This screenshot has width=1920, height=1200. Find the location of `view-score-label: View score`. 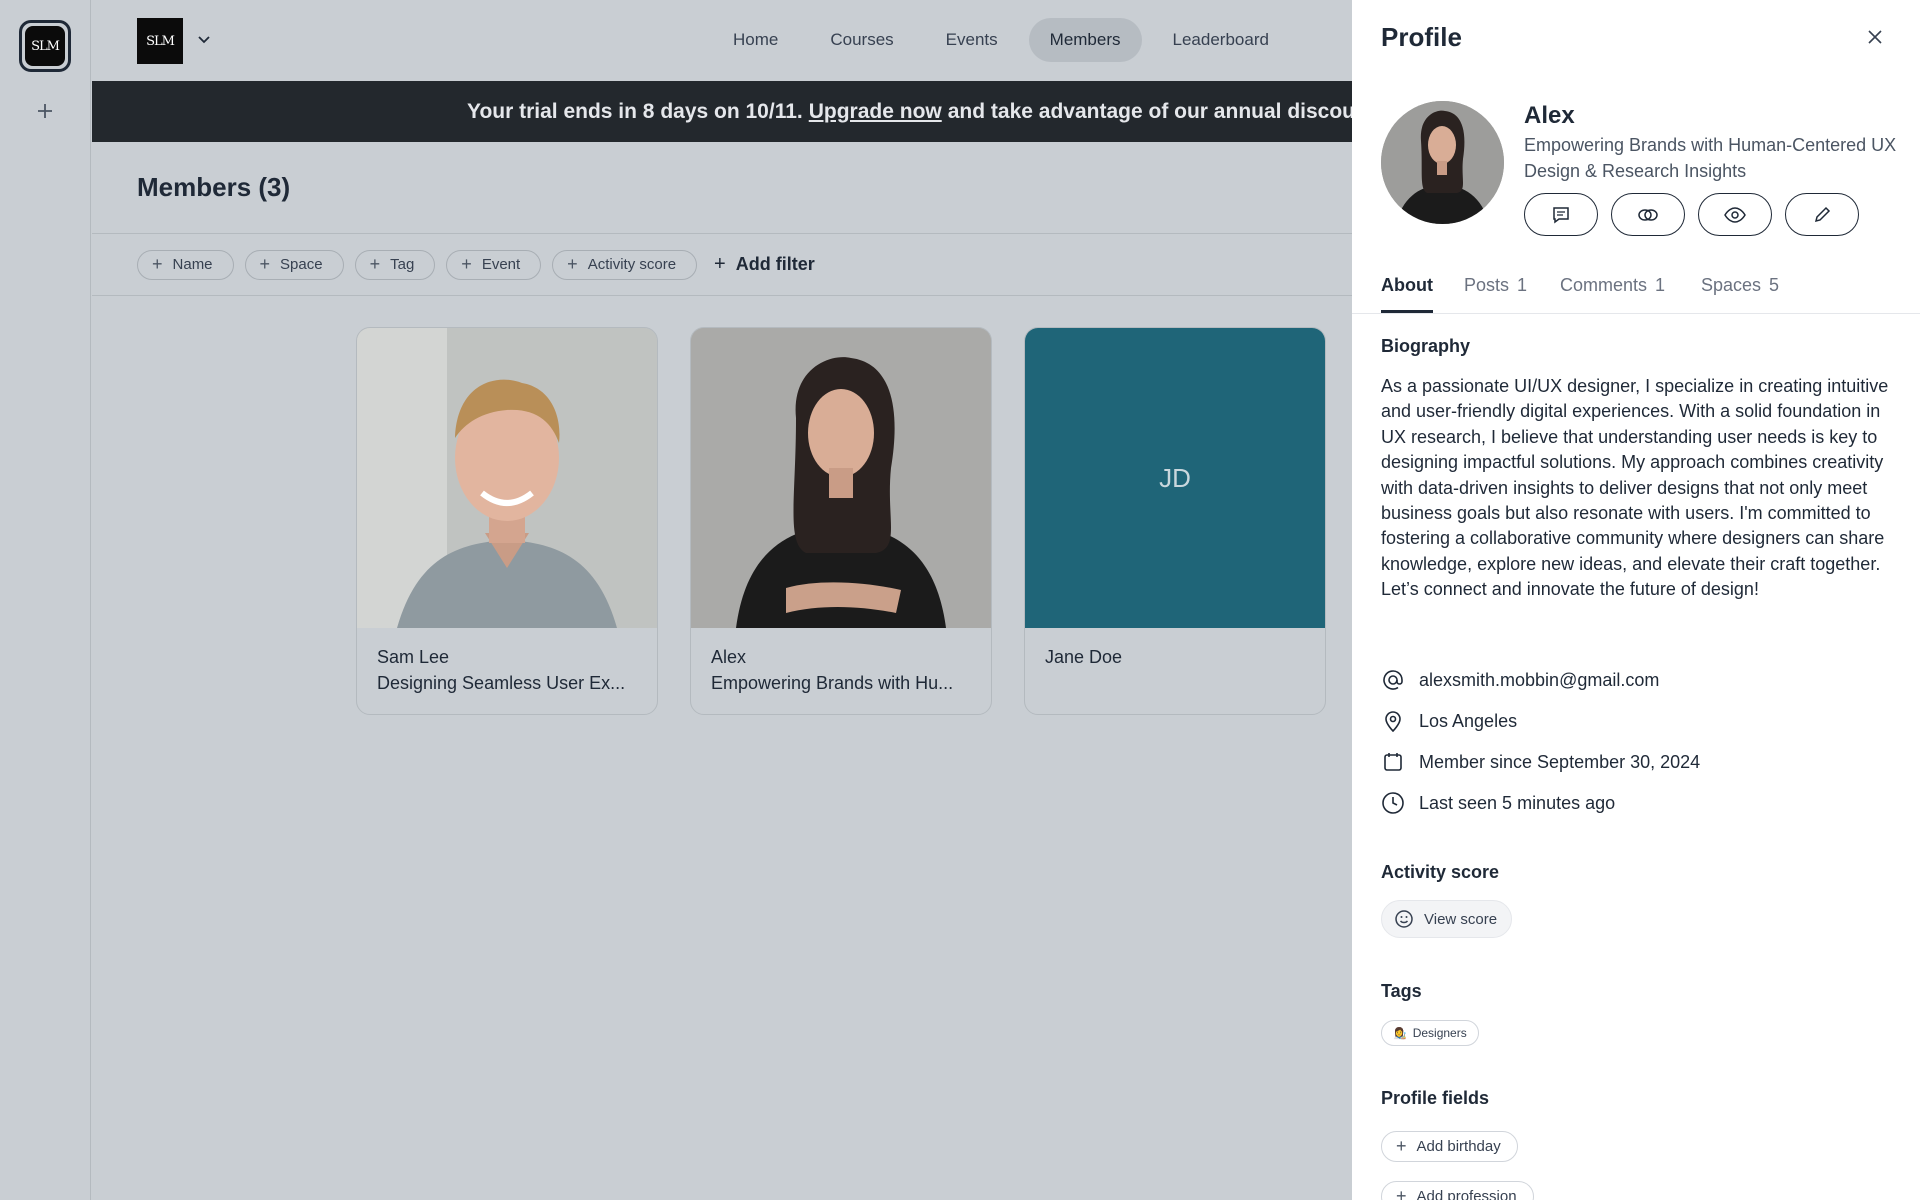

view-score-label: View score is located at coordinates (1461, 919).